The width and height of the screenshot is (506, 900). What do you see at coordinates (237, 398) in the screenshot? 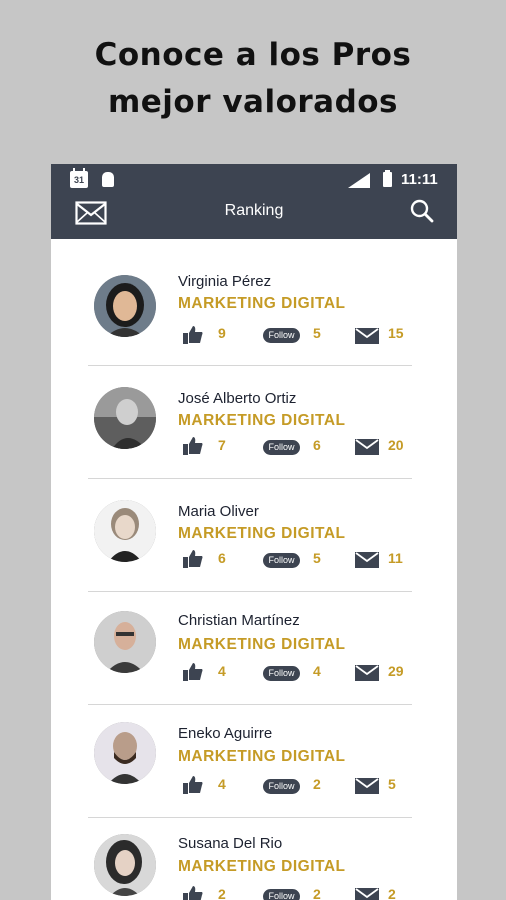
I see `pro-name: José Alberto Ortiz` at bounding box center [237, 398].